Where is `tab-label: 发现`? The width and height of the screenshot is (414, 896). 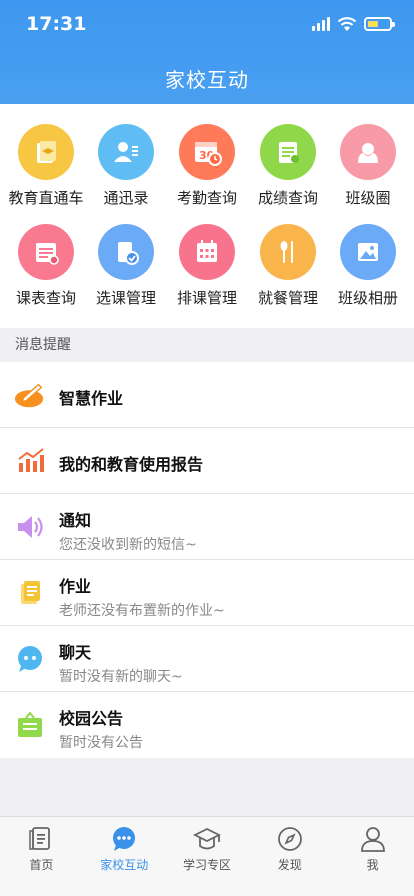
tab-label: 发现 is located at coordinates (289, 865).